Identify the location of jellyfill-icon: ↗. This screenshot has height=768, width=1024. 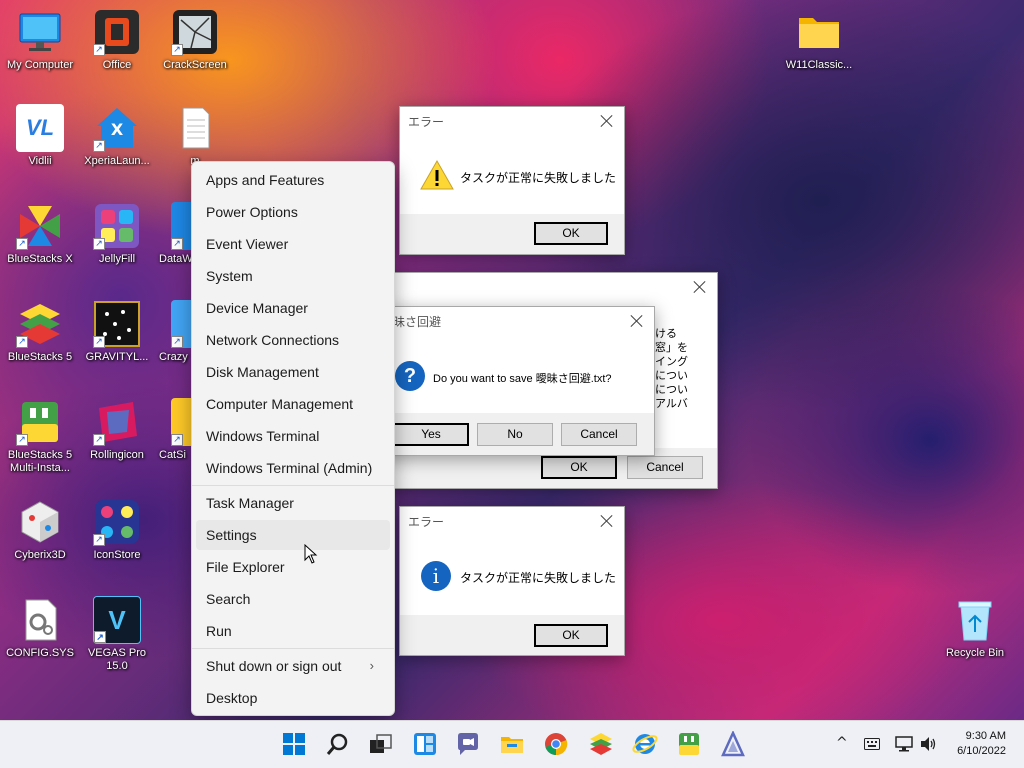
(117, 226).